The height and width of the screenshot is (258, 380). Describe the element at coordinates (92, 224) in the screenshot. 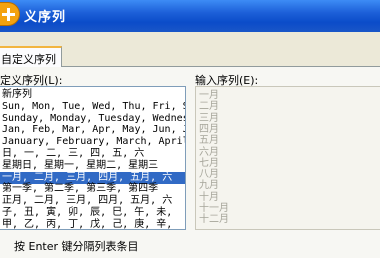

I see `custom-list-item: 甲, 乙, 丙, 丁, 戊, 己, 庚, 辛,` at that location.